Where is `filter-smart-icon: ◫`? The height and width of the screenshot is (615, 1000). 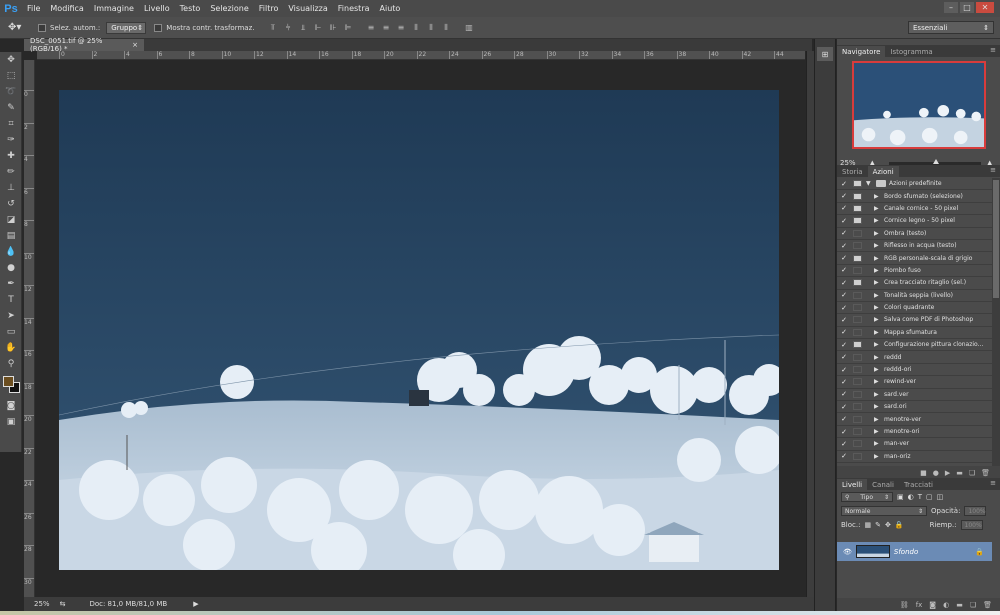
filter-smart-icon: ◫ is located at coordinates (940, 497).